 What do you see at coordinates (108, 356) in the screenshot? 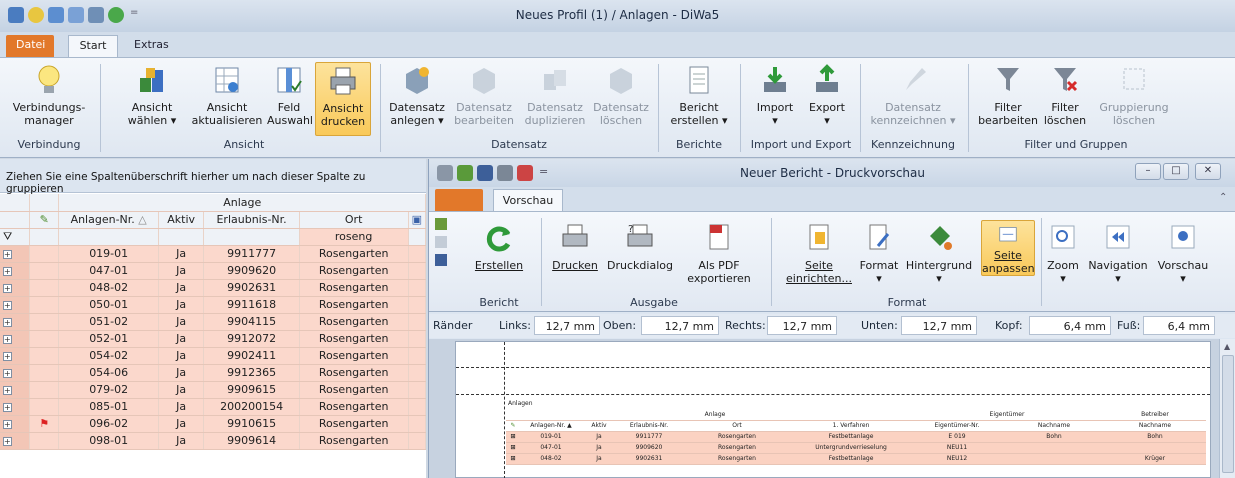
I see `table-cell: 054-02` at bounding box center [108, 356].